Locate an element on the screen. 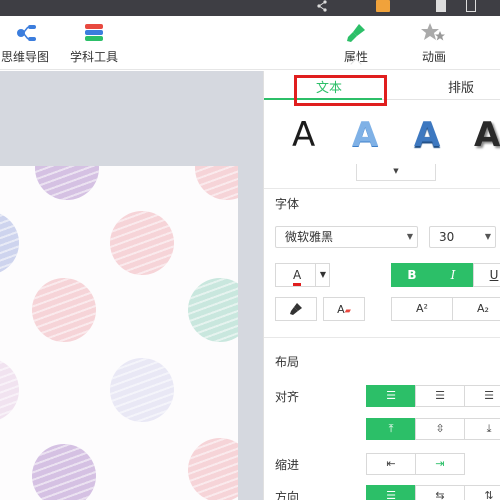  font-family-value: 微软雅黑 is located at coordinates (309, 237).